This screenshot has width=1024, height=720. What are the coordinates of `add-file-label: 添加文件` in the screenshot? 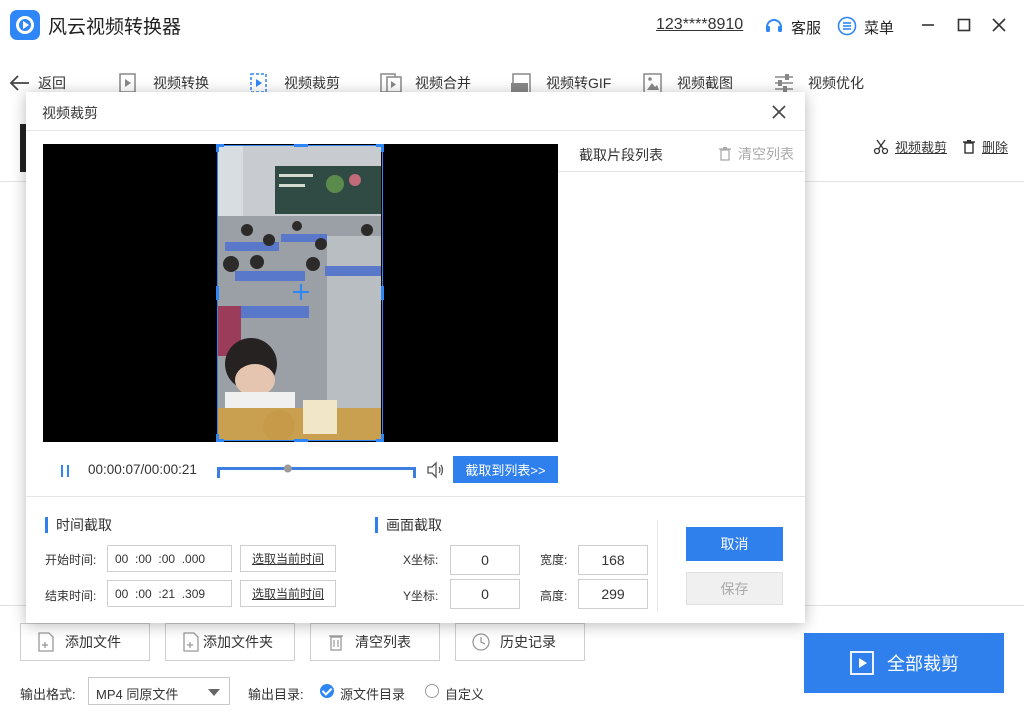 It's located at (93, 642).